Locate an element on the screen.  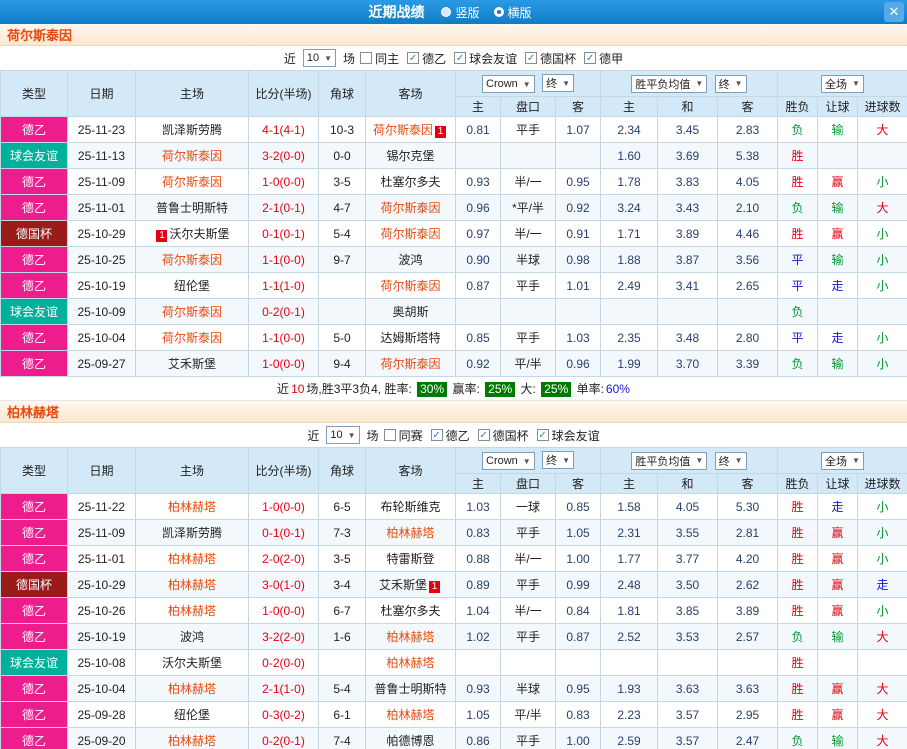
home-team: 1 沃尔夫斯堡 is located at coordinates (192, 233).